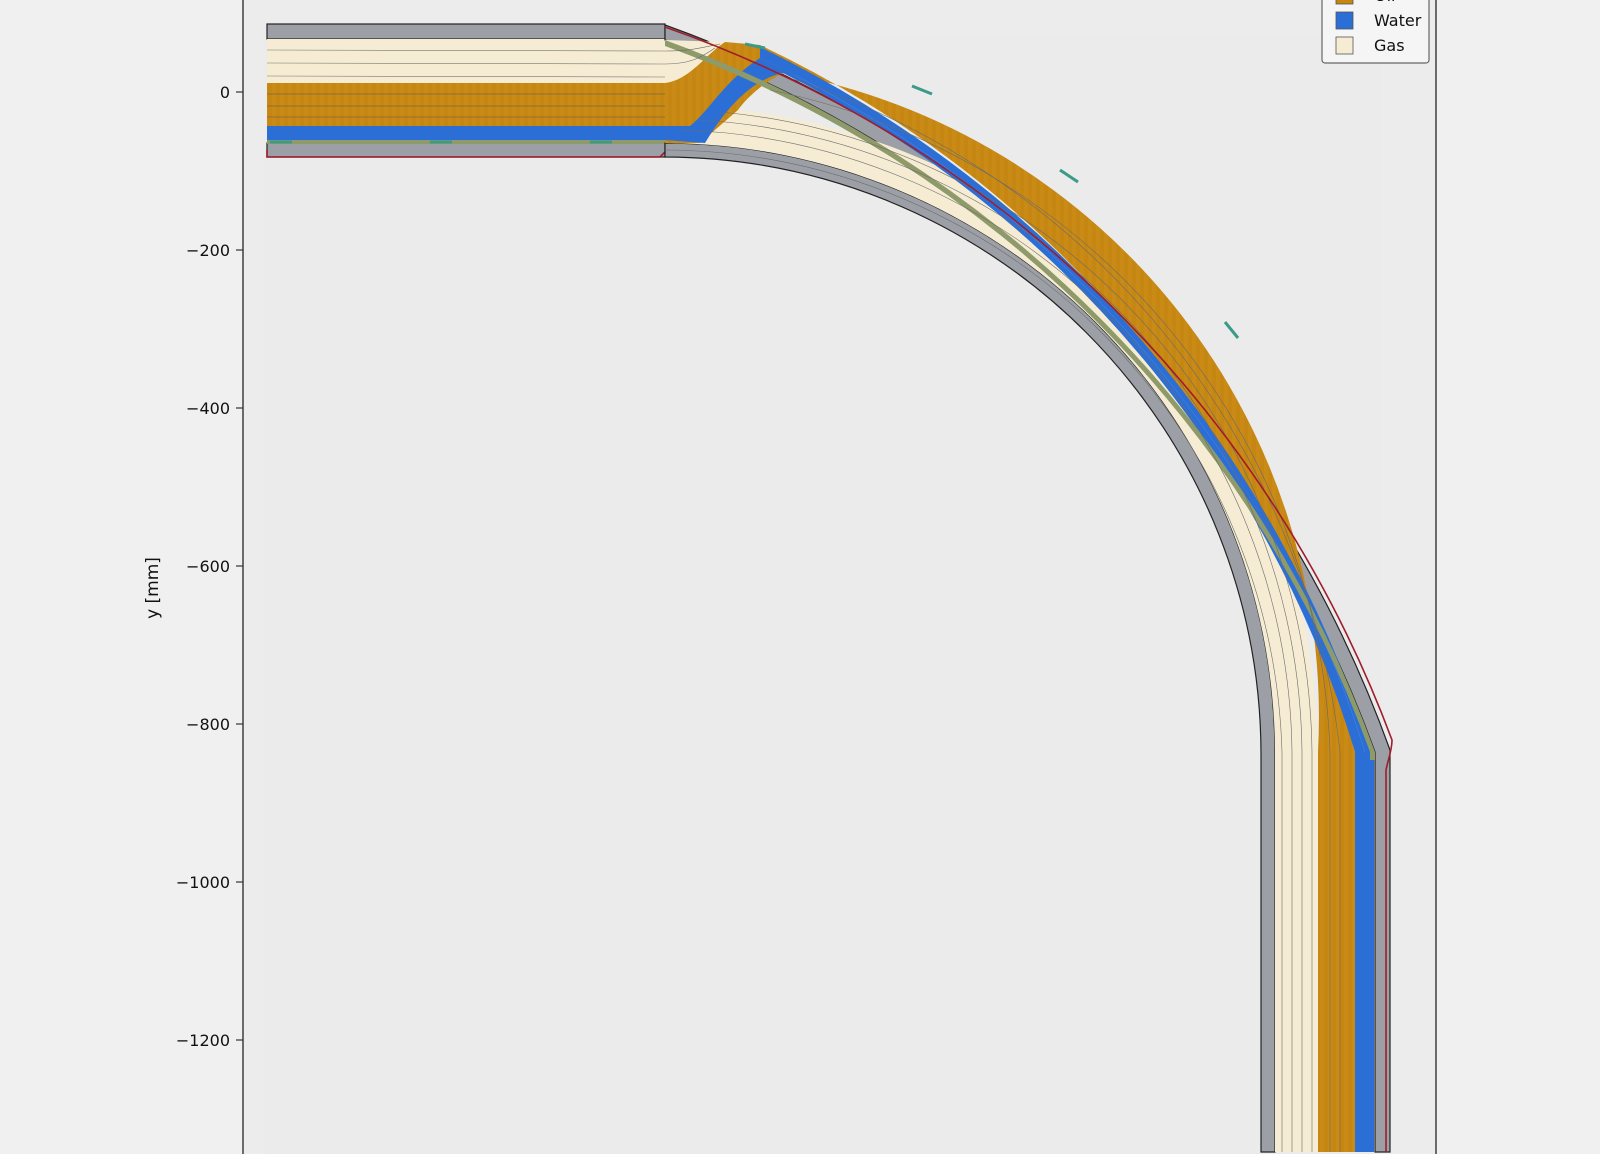 This screenshot has width=1600, height=1154. Describe the element at coordinates (208, 408) in the screenshot. I see `y-tick-label: −400` at that location.